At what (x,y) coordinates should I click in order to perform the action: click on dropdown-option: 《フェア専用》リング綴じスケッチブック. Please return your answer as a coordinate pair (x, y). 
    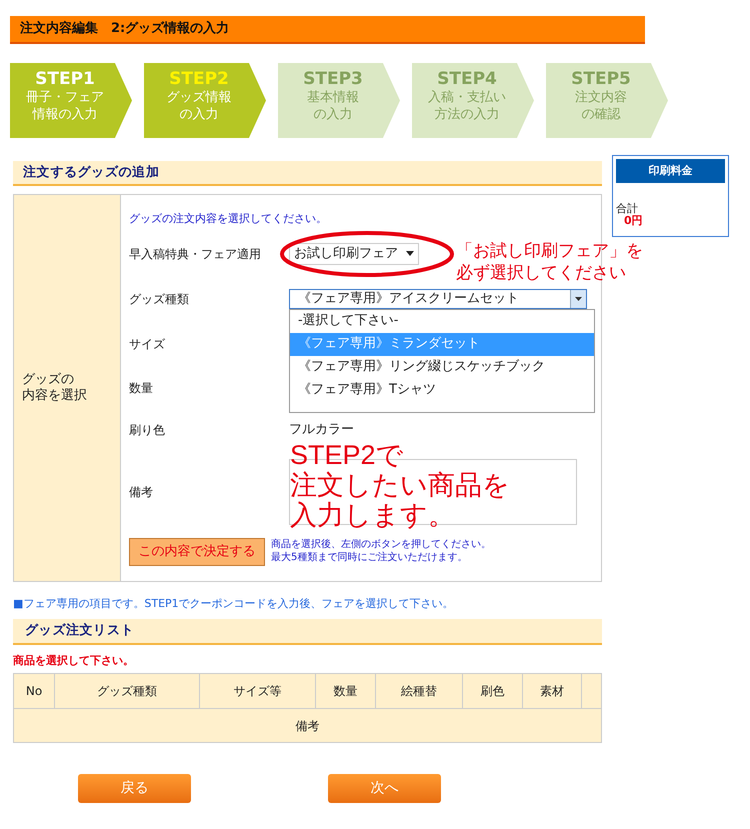
    Looking at the image, I should click on (442, 367).